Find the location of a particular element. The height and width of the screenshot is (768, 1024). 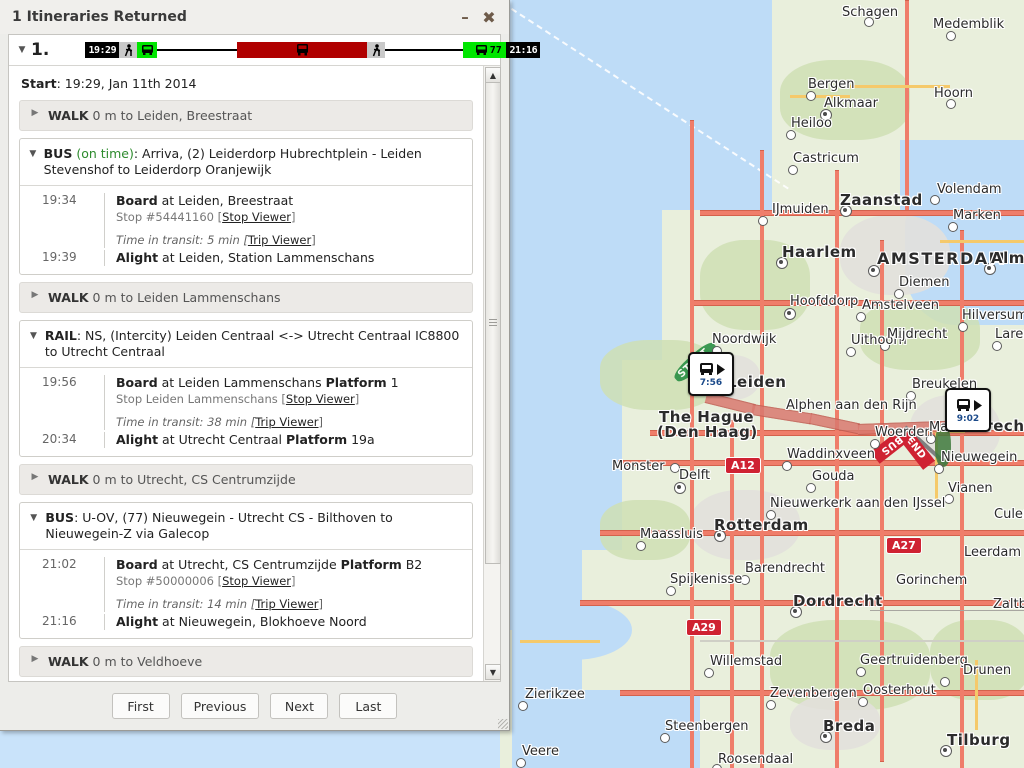

bus-icon is located at coordinates (481, 49).